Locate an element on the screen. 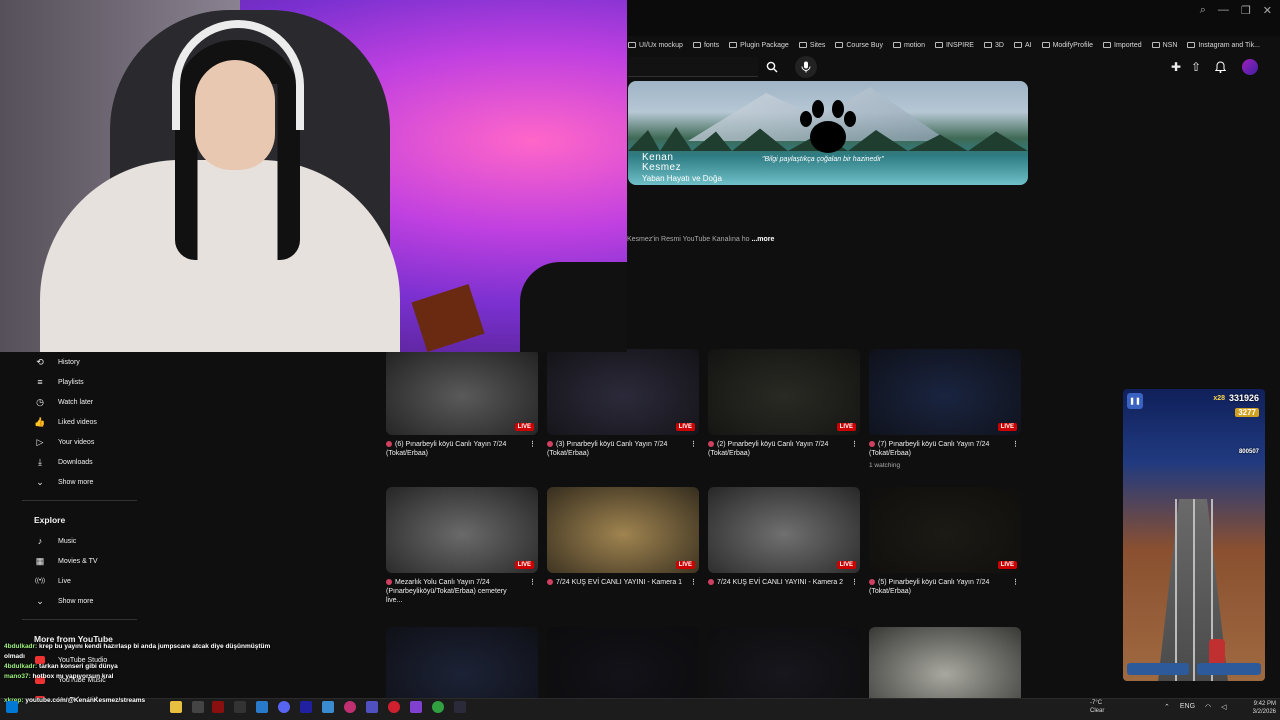 The image size is (1280, 720). chevron-up-icon: ⌃ is located at coordinates (1167, 707).